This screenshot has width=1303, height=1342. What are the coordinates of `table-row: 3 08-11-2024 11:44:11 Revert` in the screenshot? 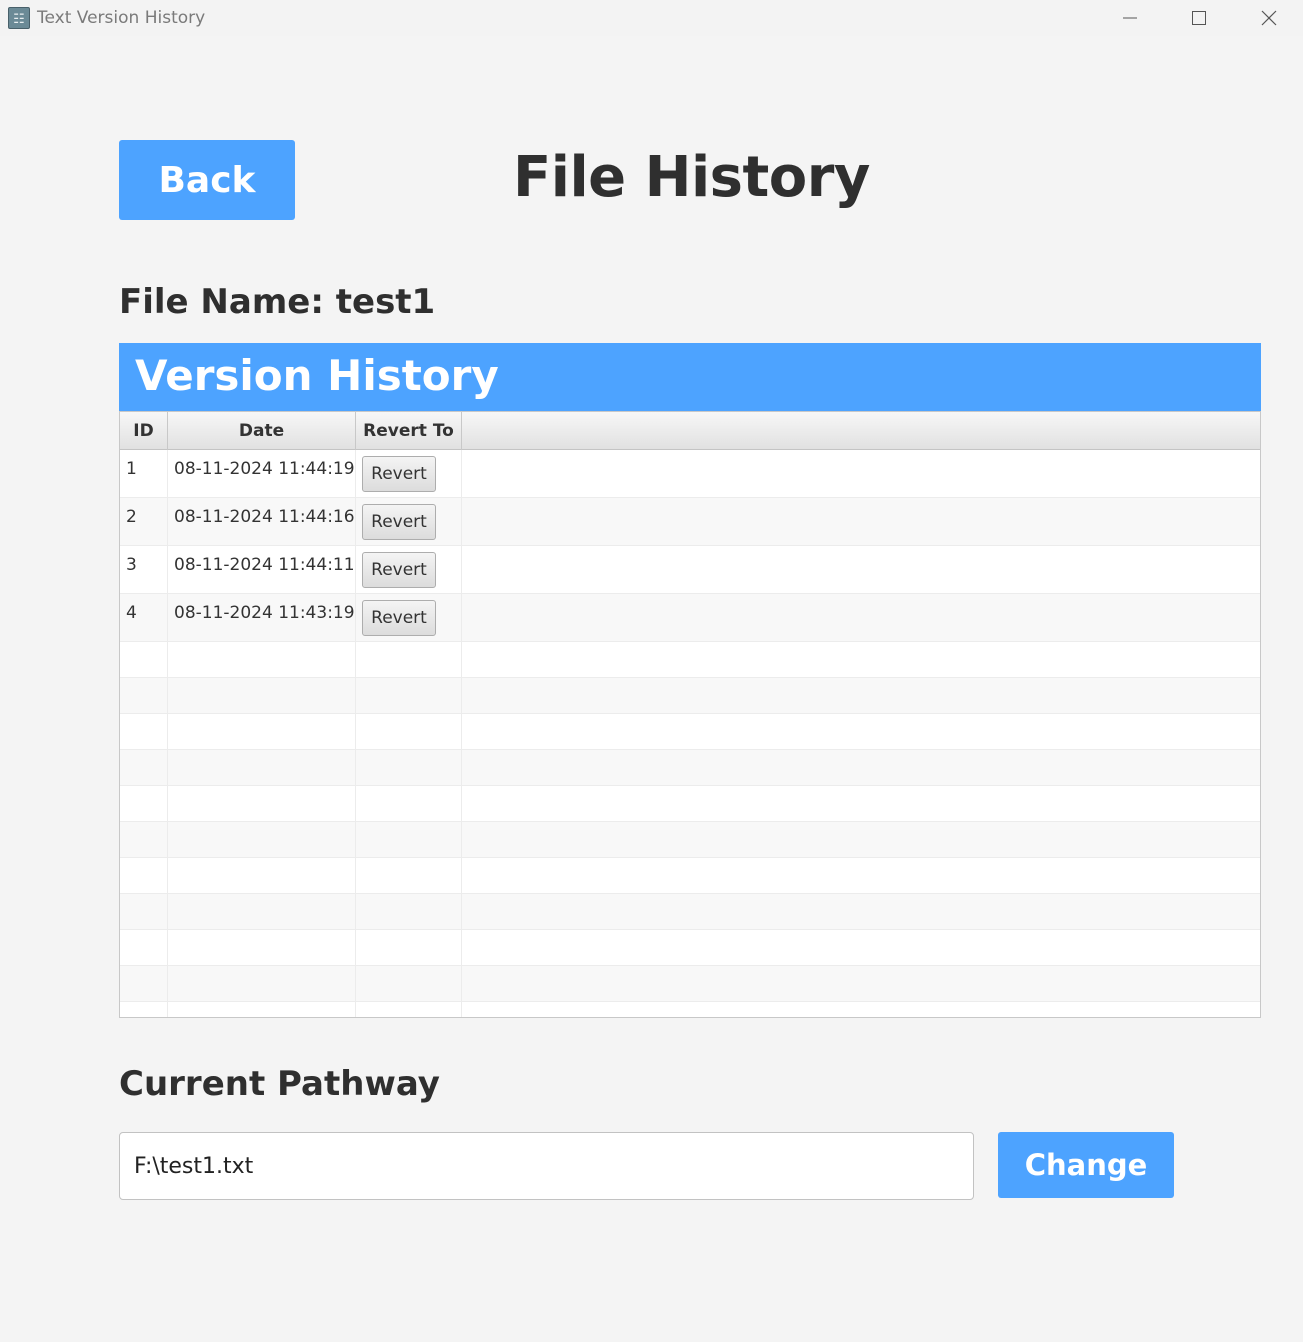 It's located at (690, 570).